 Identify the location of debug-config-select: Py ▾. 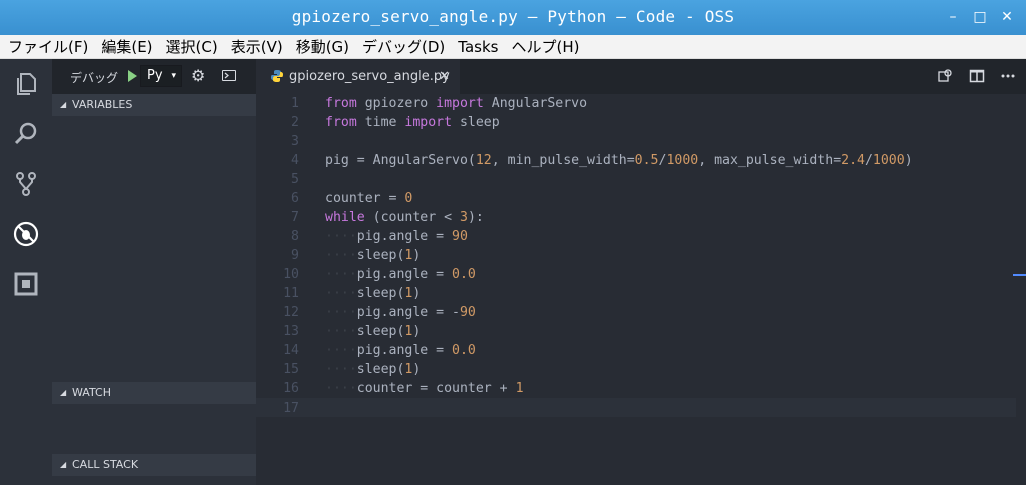
(161, 76).